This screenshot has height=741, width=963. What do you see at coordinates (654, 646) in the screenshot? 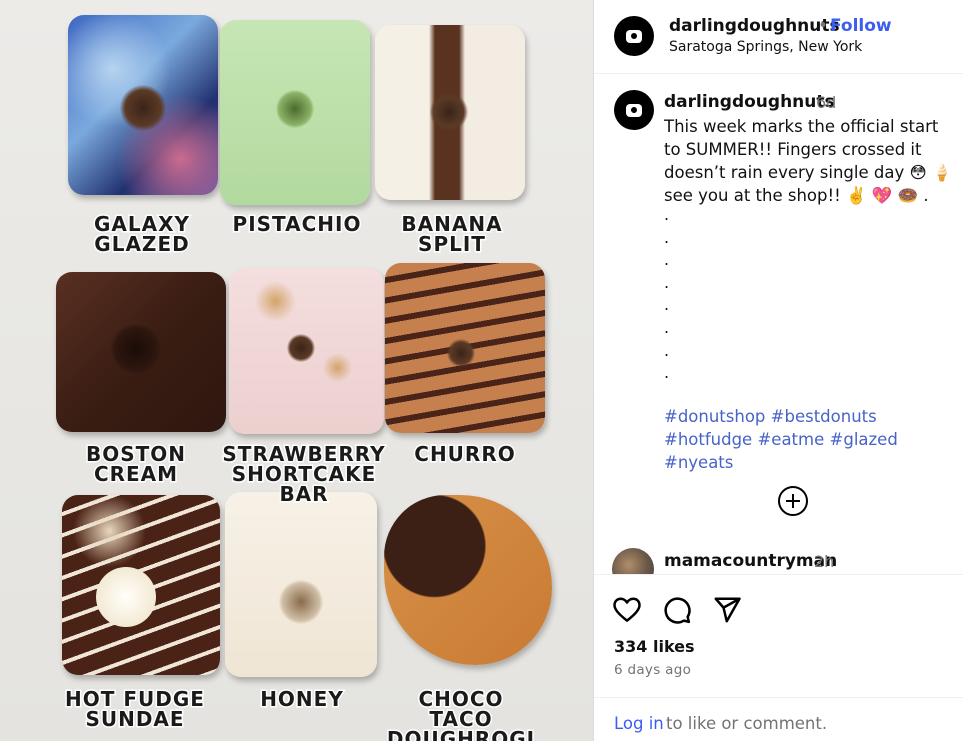
I see `likes-count: 334 likes` at bounding box center [654, 646].